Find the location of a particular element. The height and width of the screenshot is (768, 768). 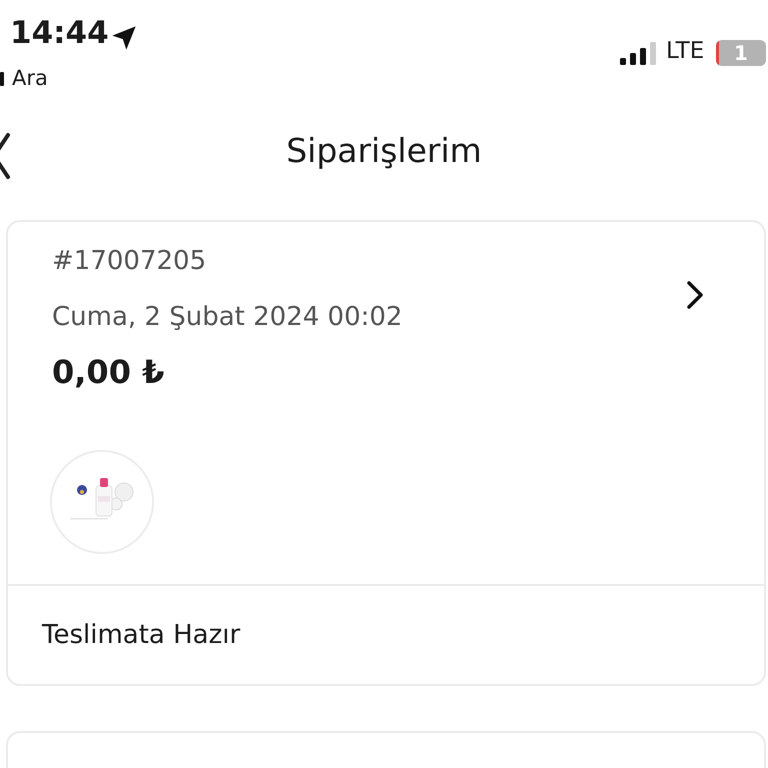

signal-icon is located at coordinates (639, 54).